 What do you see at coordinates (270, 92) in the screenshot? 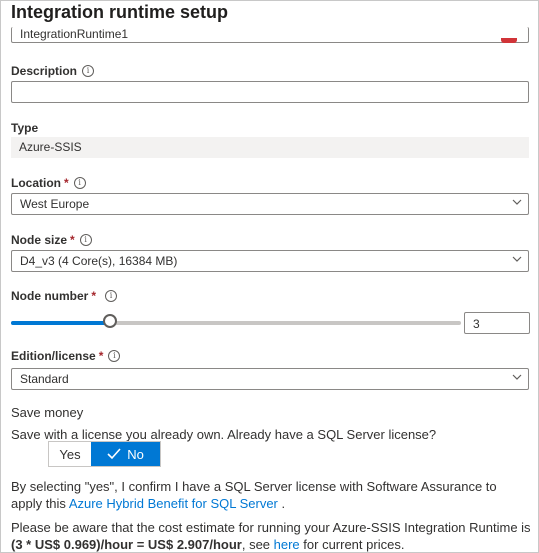
I see `description-input` at bounding box center [270, 92].